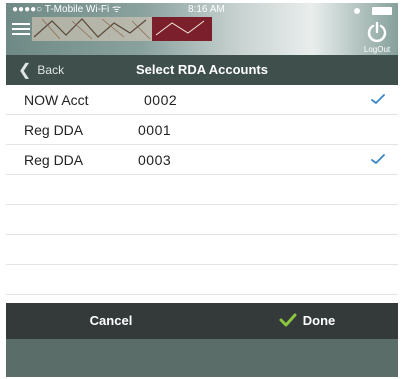 Image resolution: width=404 pixels, height=379 pixels. I want to click on logout-label: LogOut, so click(377, 49).